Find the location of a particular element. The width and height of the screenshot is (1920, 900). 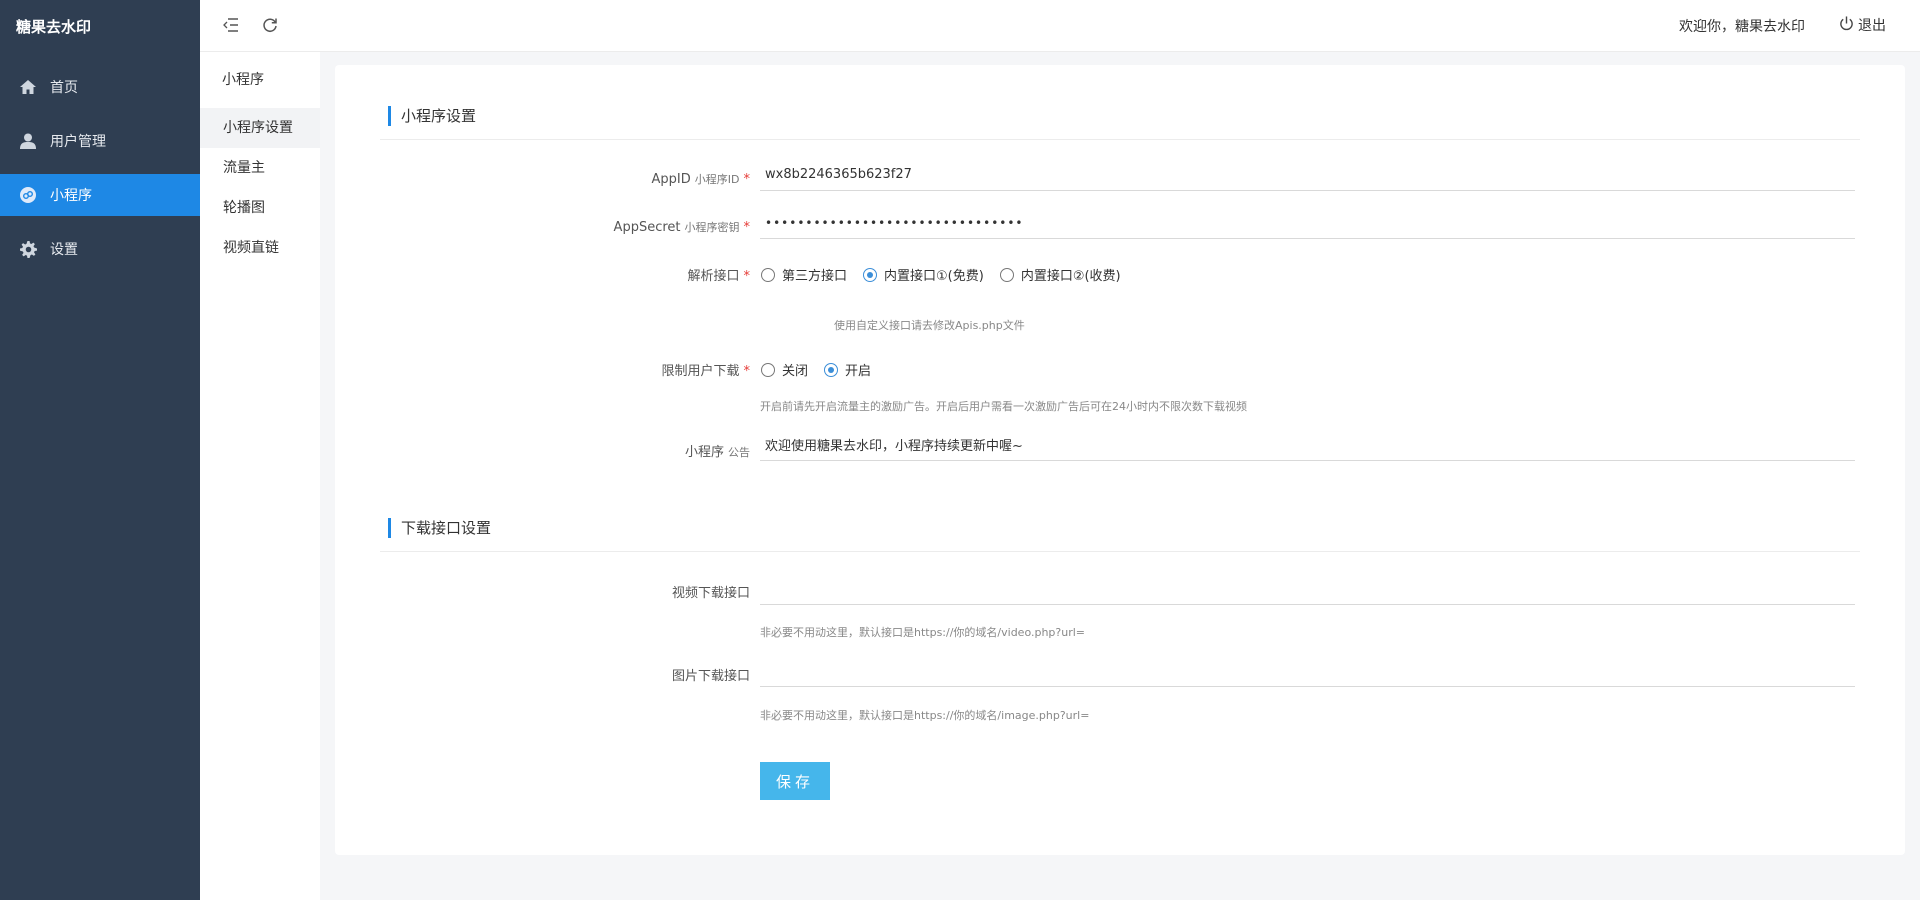

api-option-thirdparty: 第三方接口 is located at coordinates (804, 274).